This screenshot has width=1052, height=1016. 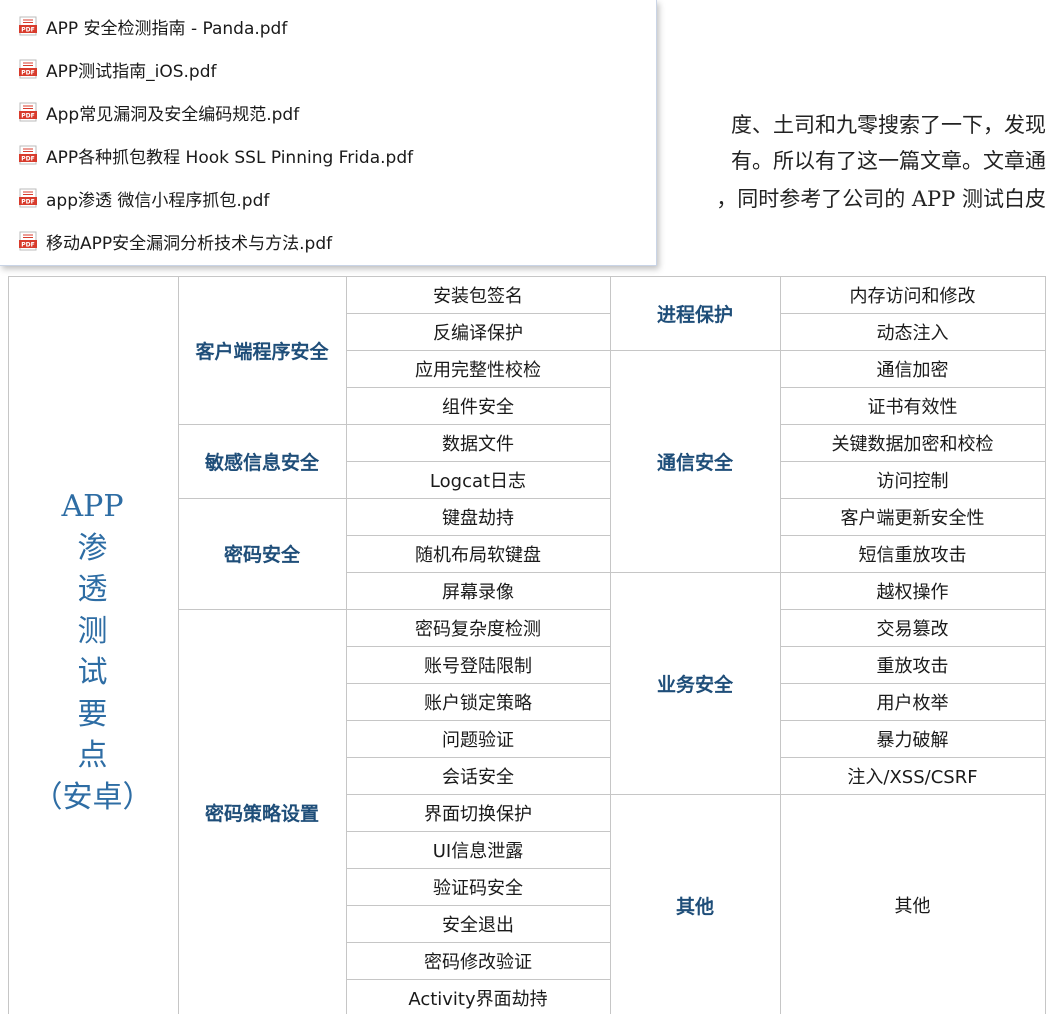 I want to click on file-name: App常见漏洞及安全编码规范.pdf, so click(x=173, y=114).